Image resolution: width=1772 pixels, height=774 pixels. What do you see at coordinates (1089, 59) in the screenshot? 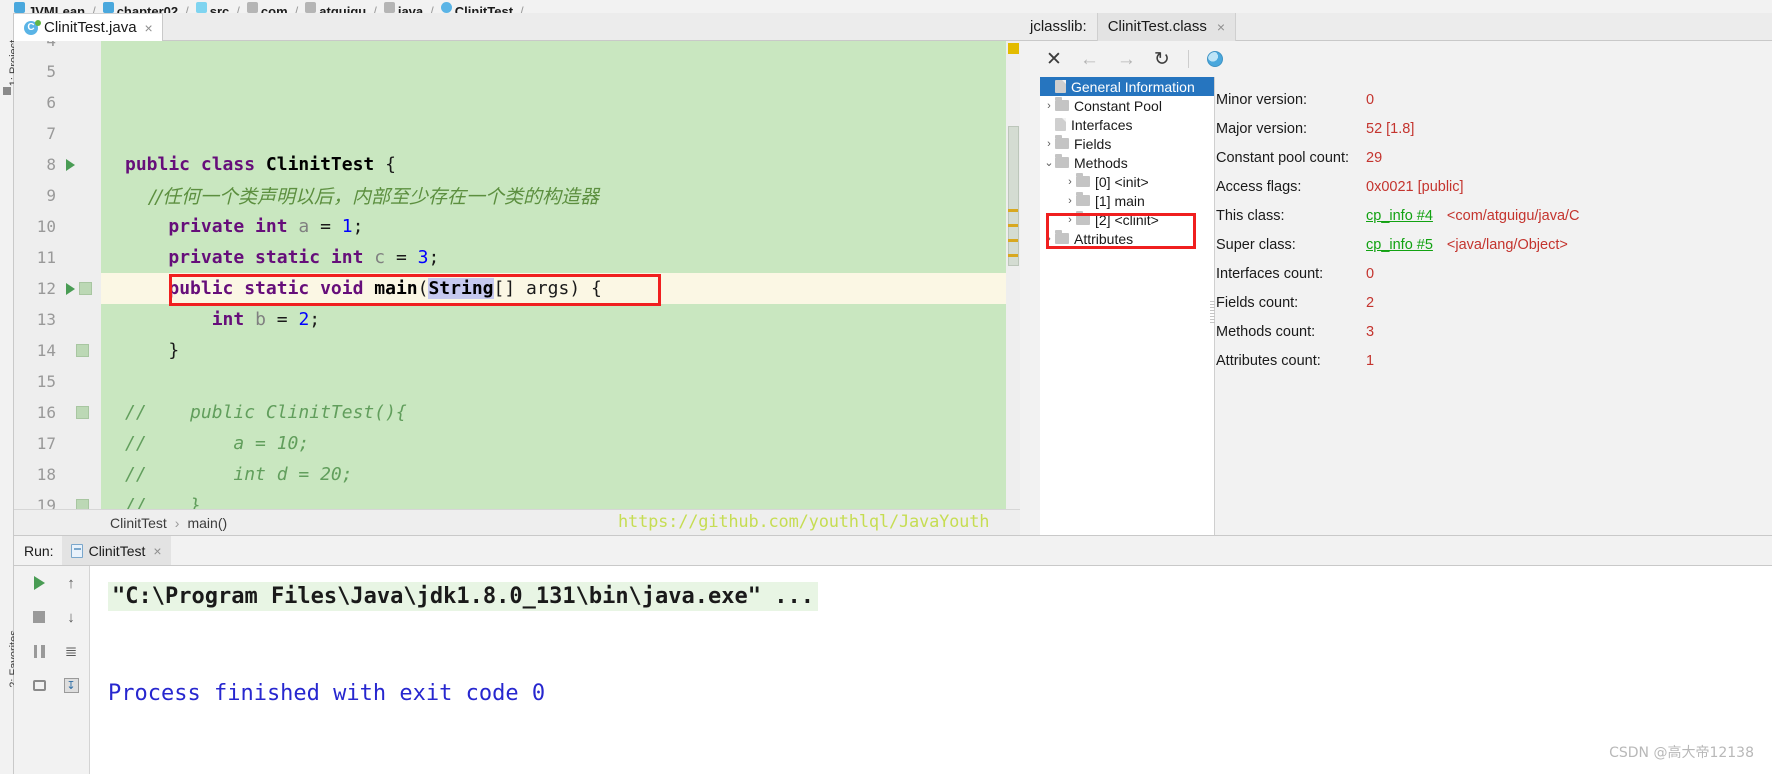
I see `back-icon: ←` at bounding box center [1089, 59].